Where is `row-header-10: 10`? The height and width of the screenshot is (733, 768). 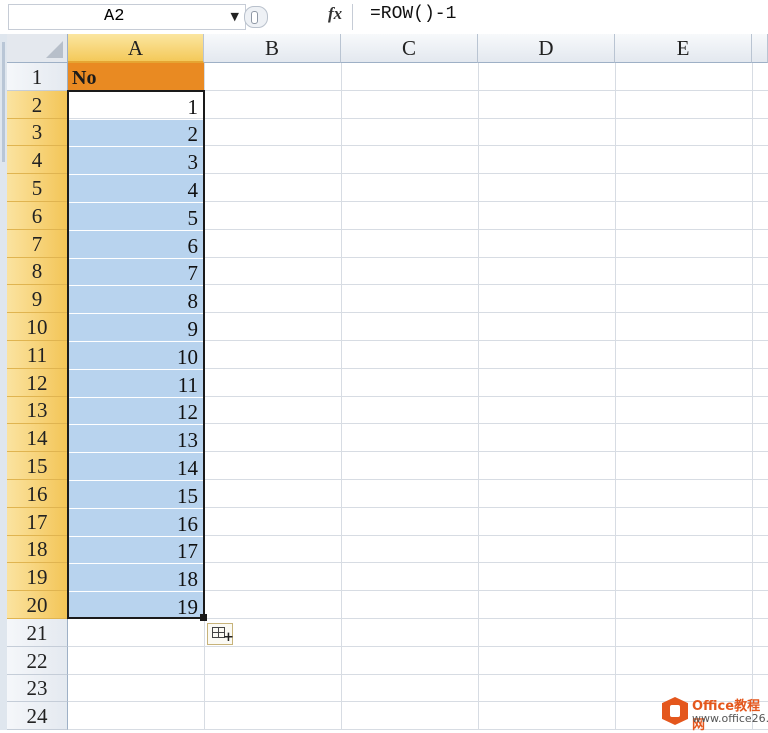 row-header-10: 10 is located at coordinates (37, 327).